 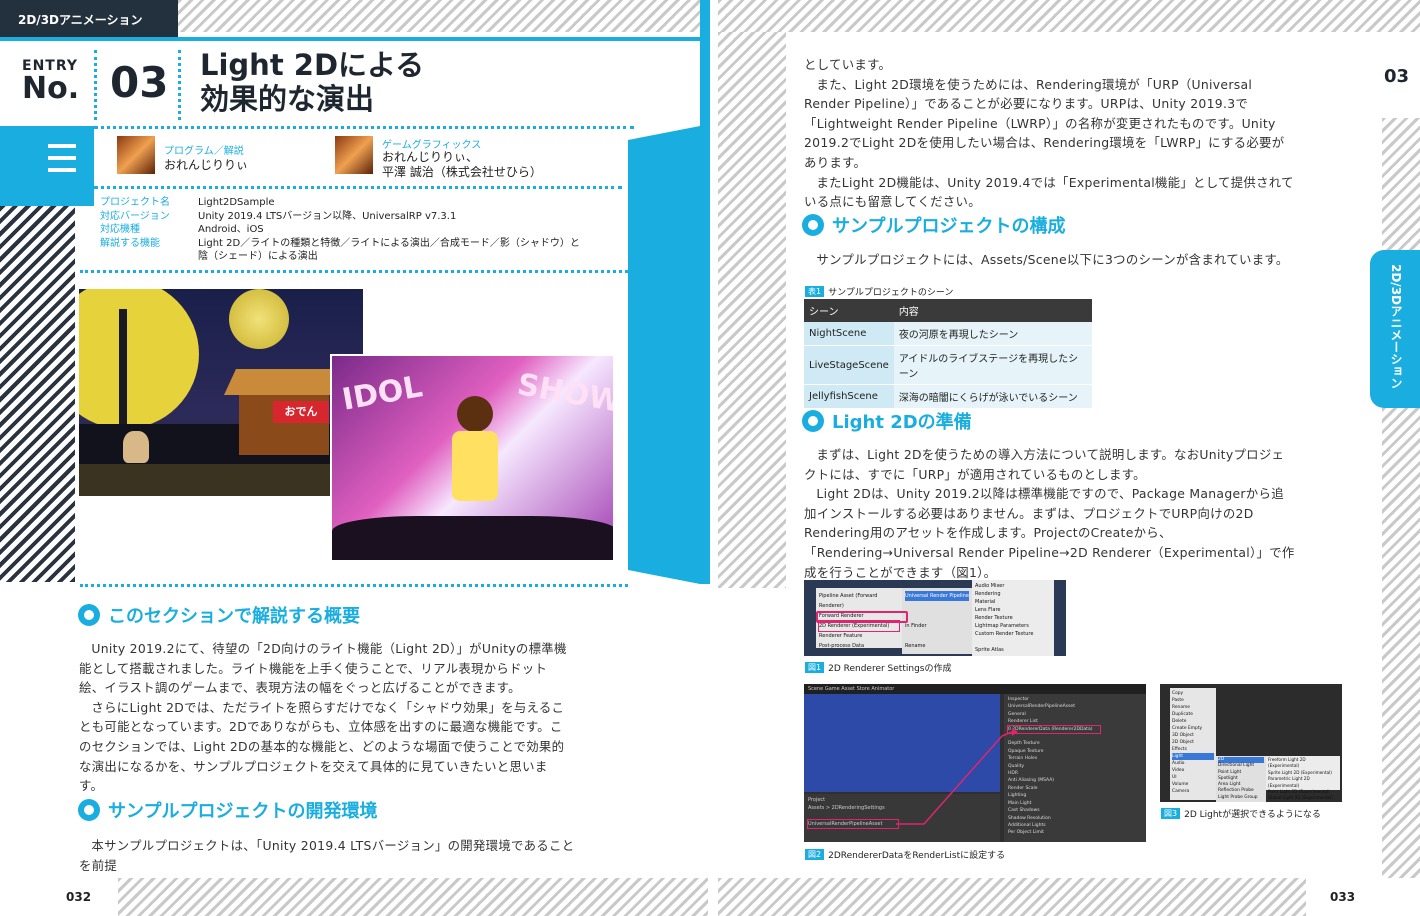 What do you see at coordinates (992, 310) in the screenshot?
I see `column-header: 内容` at bounding box center [992, 310].